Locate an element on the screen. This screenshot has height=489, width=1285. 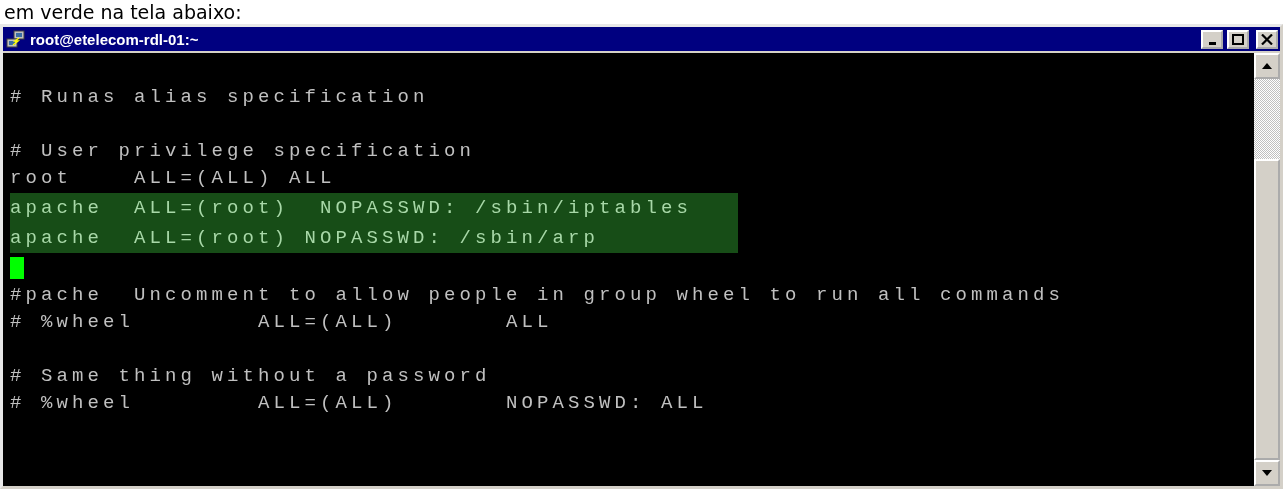
scrollbar is located at coordinates (1267, 269).